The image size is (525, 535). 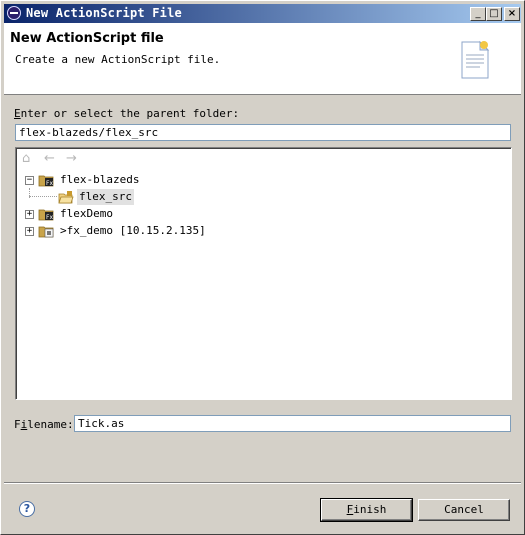 I want to click on parent-folder-label: Enter or select the parent folder:, so click(x=126, y=113).